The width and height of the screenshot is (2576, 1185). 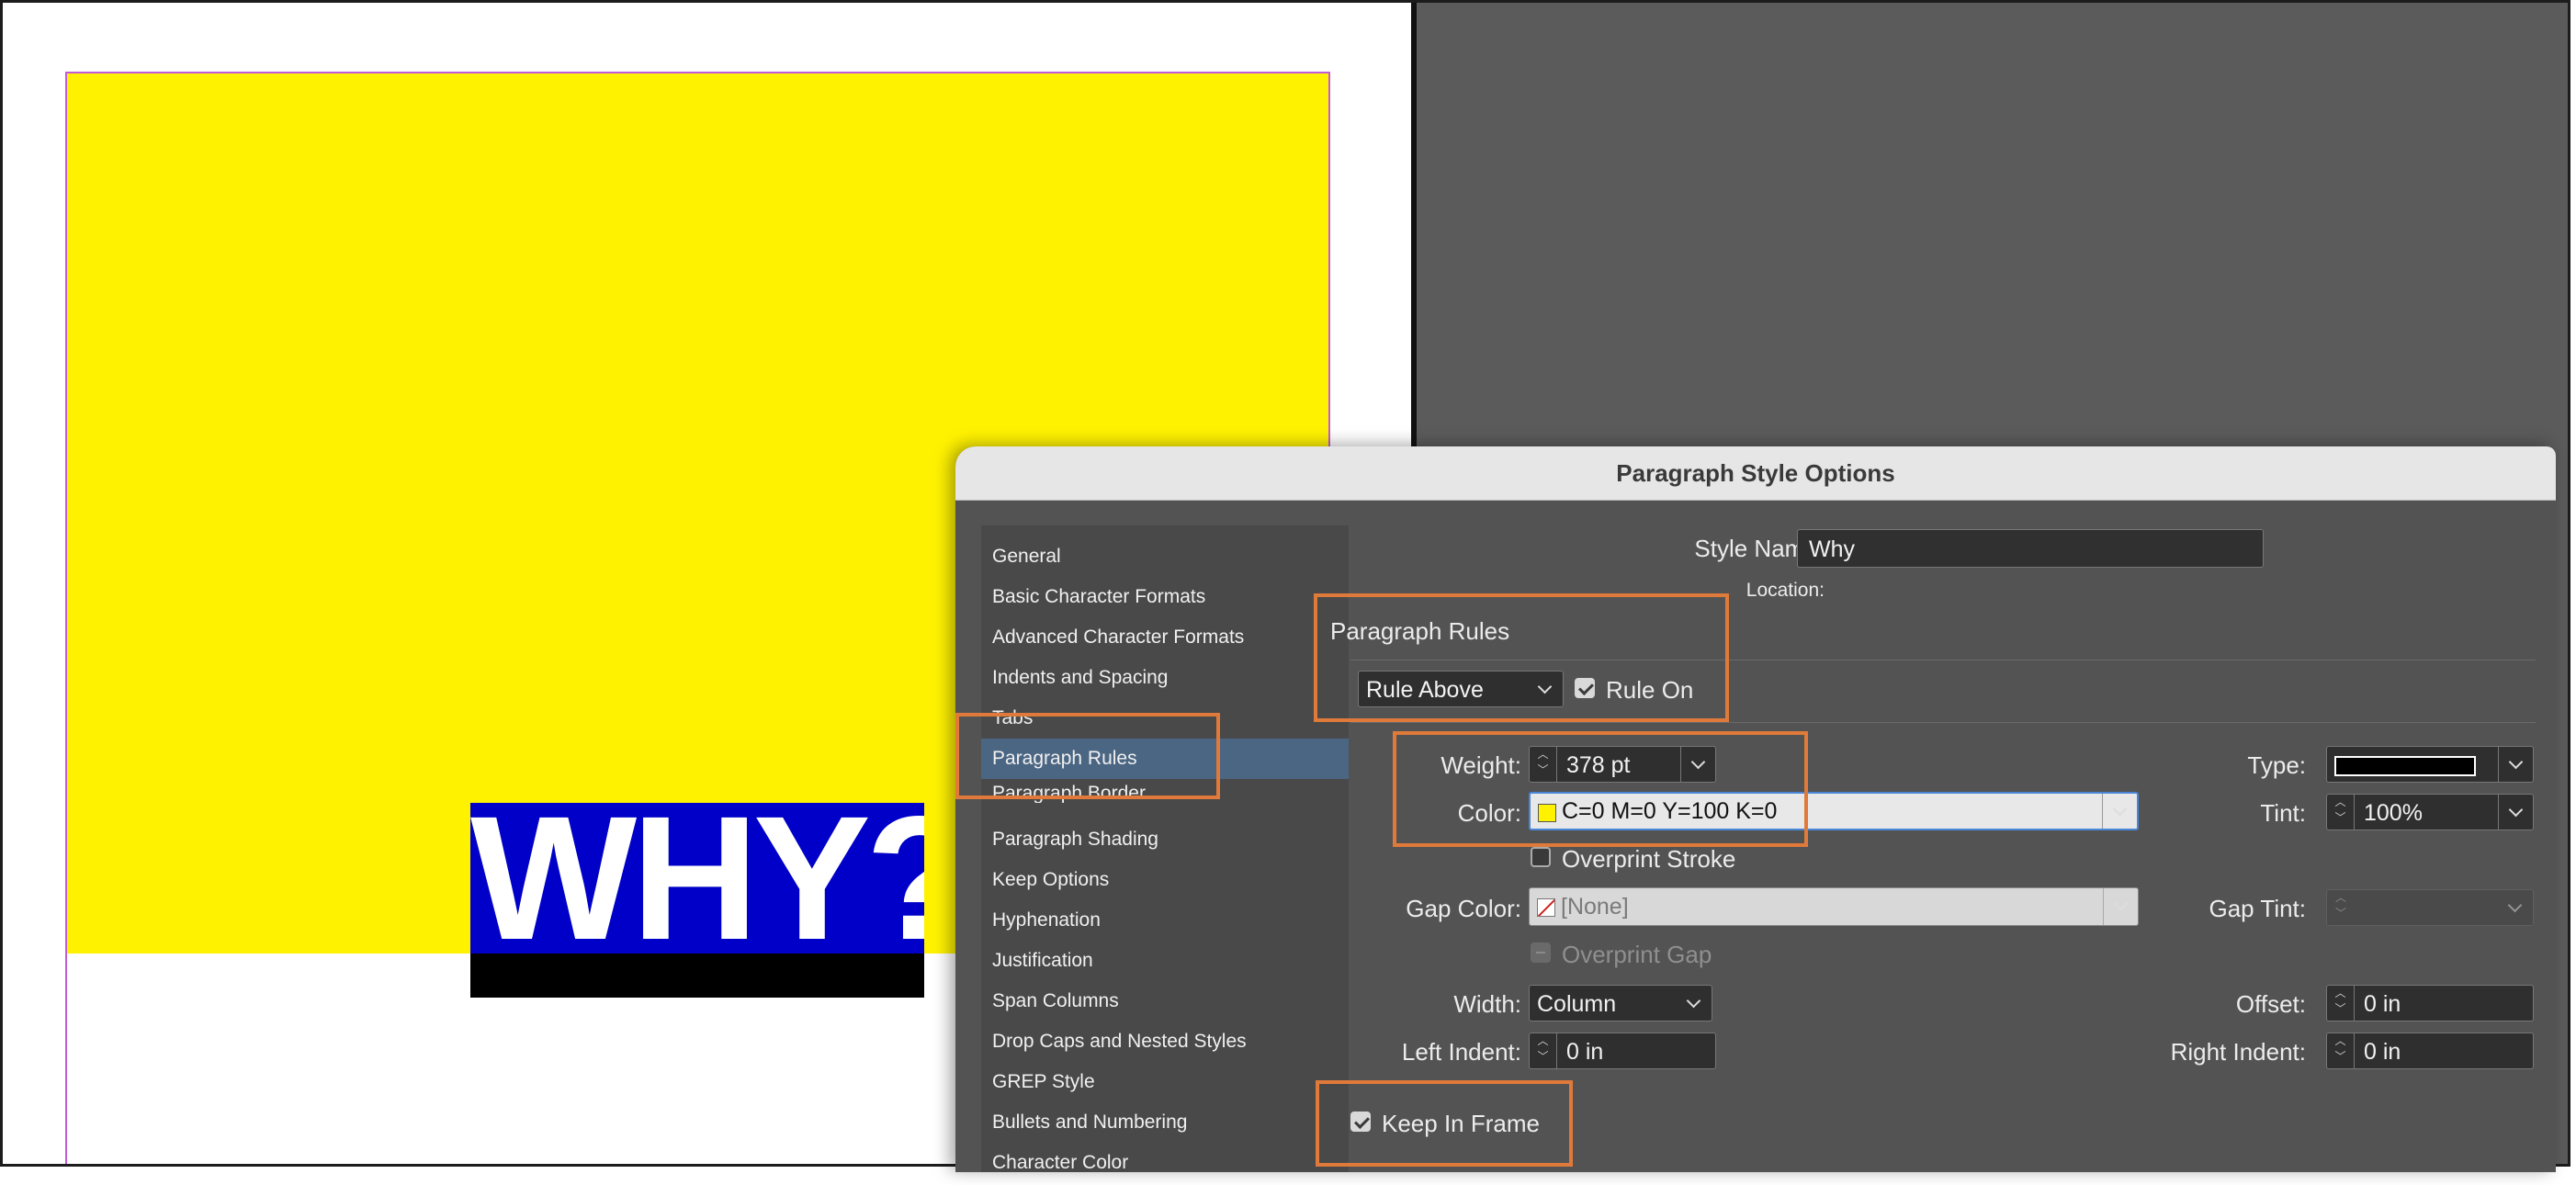 What do you see at coordinates (1541, 857) in the screenshot?
I see `overprint-stroke-checkbox` at bounding box center [1541, 857].